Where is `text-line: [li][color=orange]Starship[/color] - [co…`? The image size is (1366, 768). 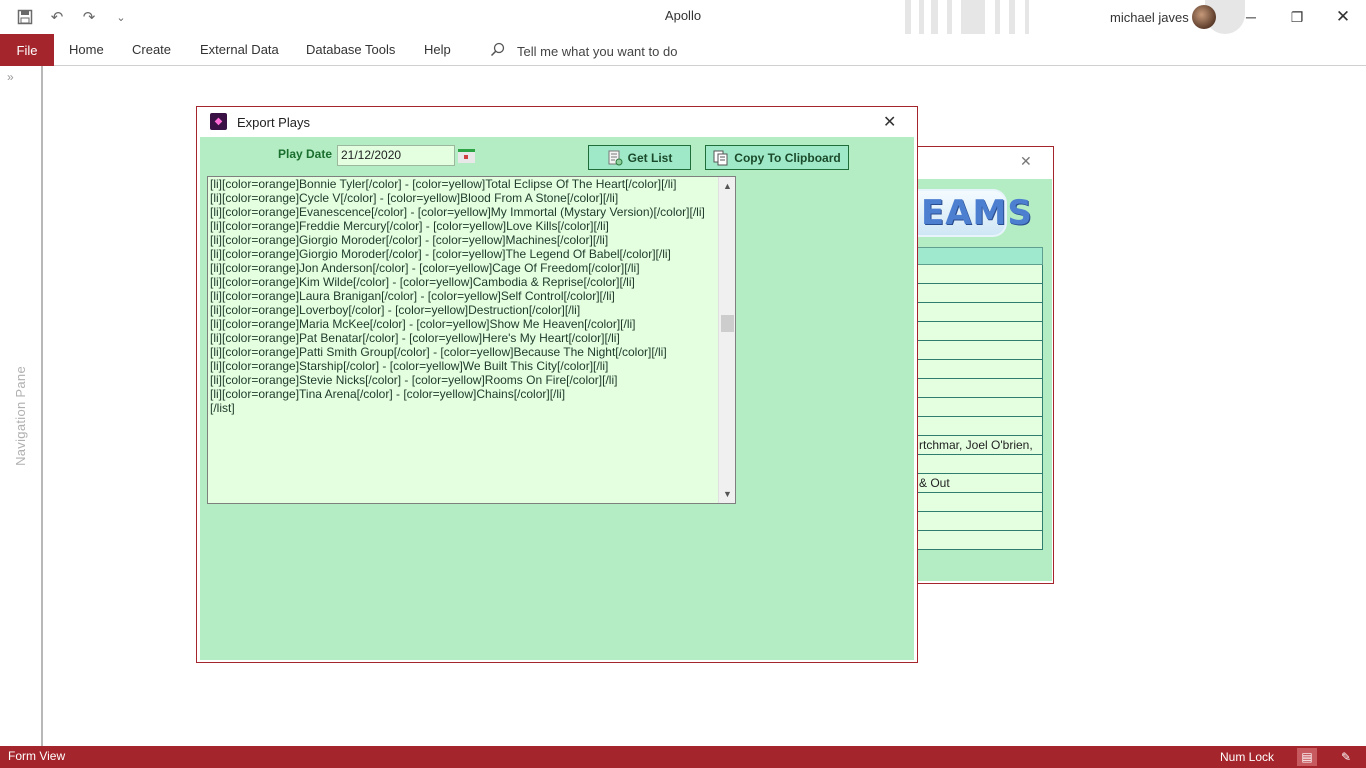 text-line: [li][color=orange]Starship[/color] - [co… is located at coordinates (409, 366).